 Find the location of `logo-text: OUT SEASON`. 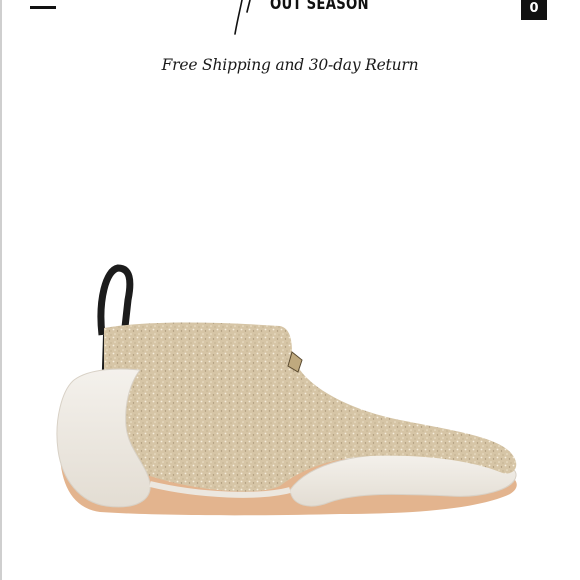

logo-text: OUT SEASON is located at coordinates (319, 7).